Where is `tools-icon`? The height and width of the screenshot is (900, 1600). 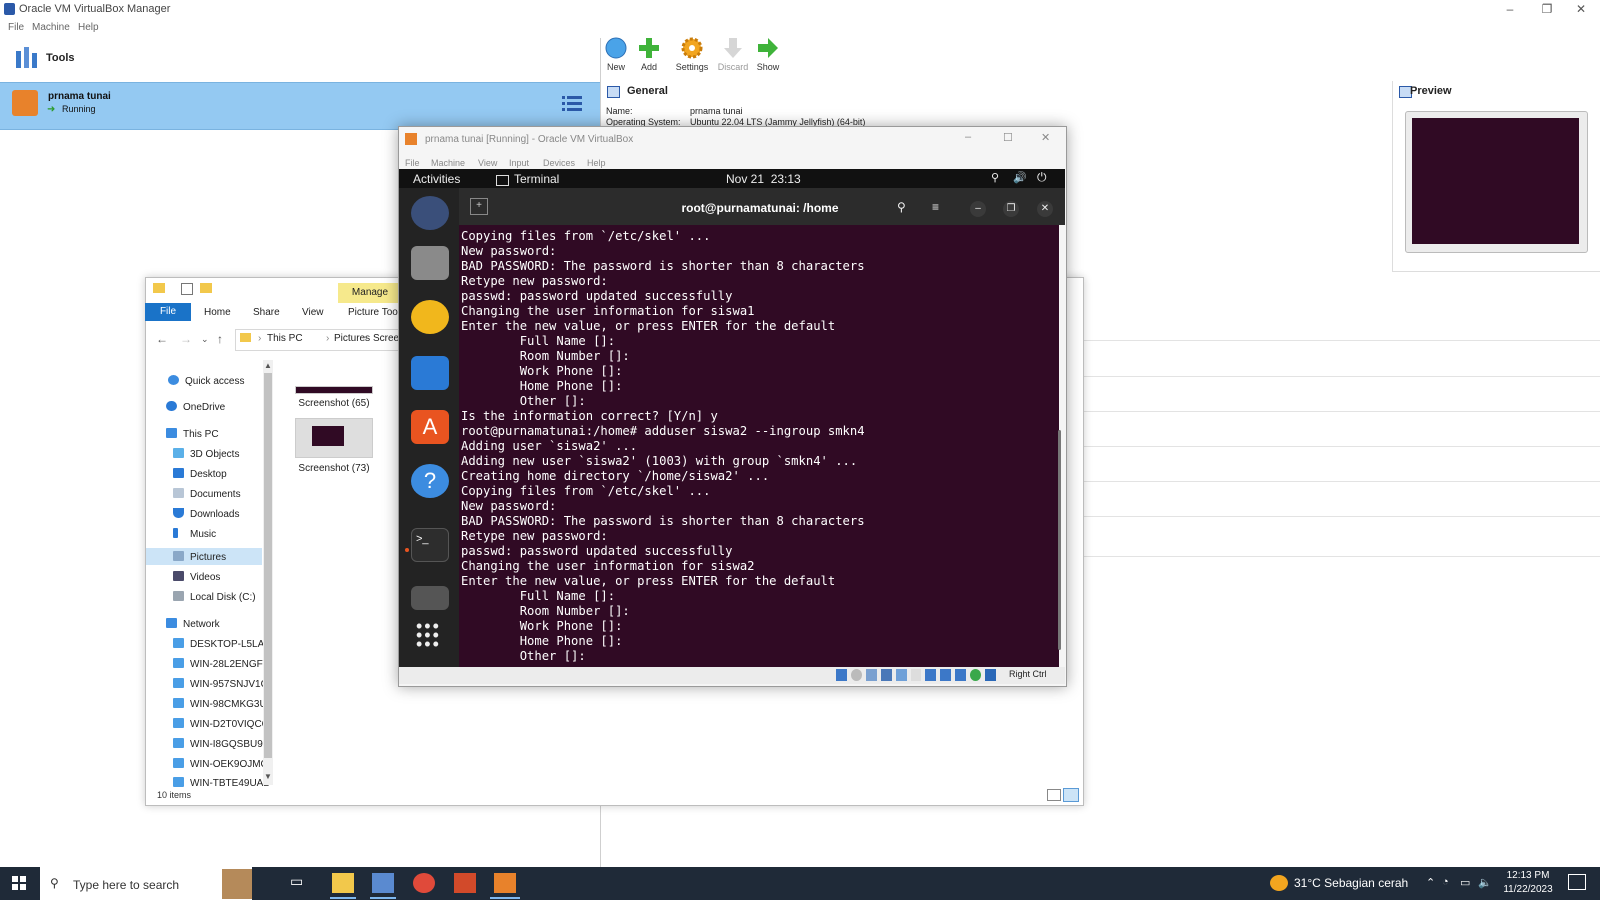 tools-icon is located at coordinates (27, 57).